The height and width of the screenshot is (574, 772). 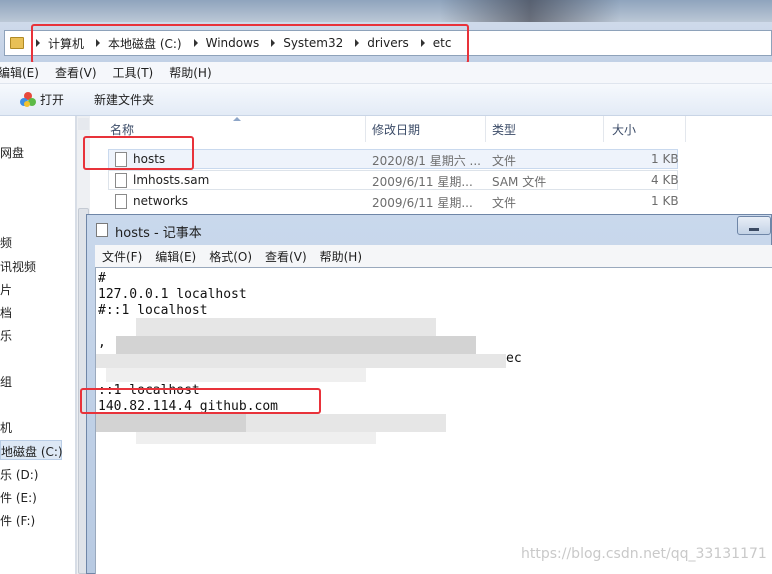 What do you see at coordinates (6, 335) in the screenshot?
I see `nav-item-music: 乐` at bounding box center [6, 335].